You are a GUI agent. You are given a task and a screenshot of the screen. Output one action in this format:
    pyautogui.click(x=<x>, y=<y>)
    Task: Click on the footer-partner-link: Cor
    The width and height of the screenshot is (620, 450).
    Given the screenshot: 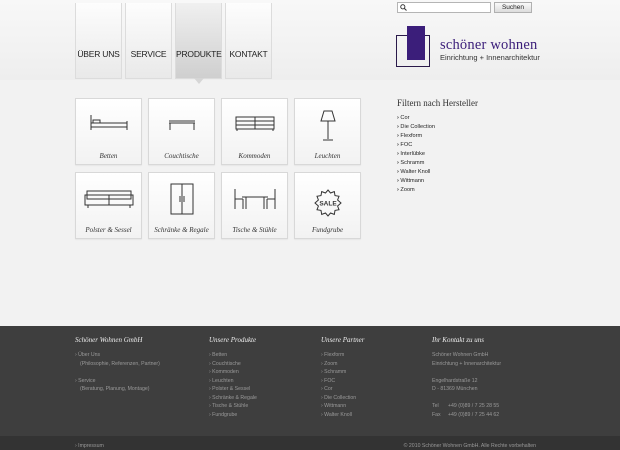 What is the action you would take?
    pyautogui.click(x=376, y=389)
    